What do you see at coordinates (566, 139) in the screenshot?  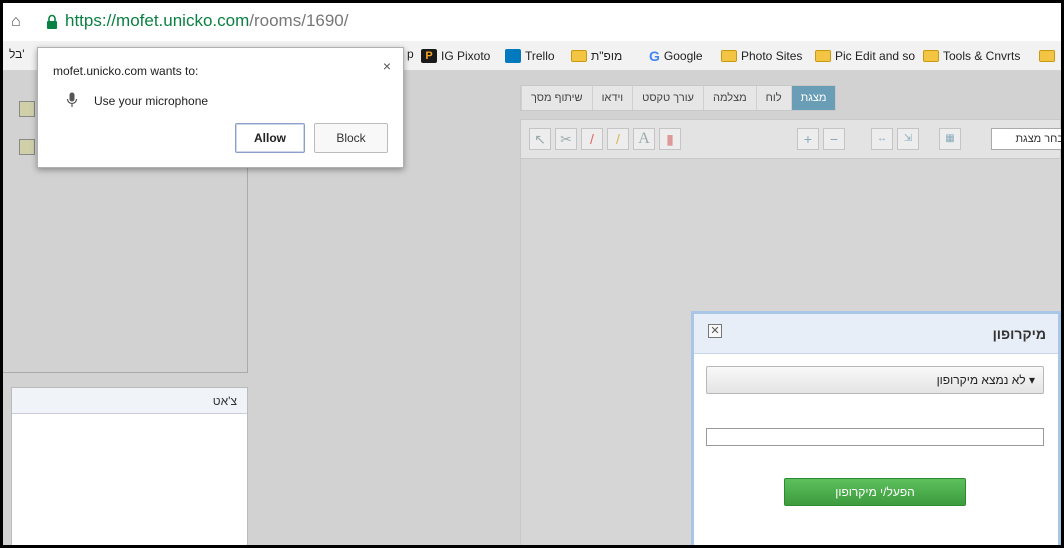 I see `scissors-icon: ✂` at bounding box center [566, 139].